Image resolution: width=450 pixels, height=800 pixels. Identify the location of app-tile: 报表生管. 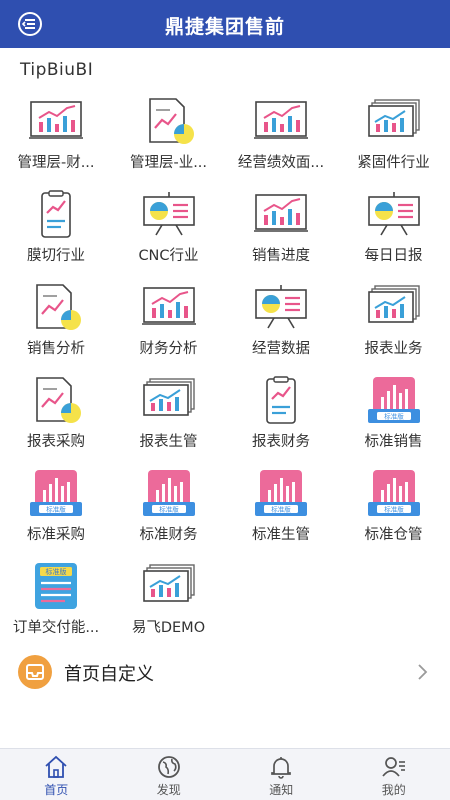
(169, 416).